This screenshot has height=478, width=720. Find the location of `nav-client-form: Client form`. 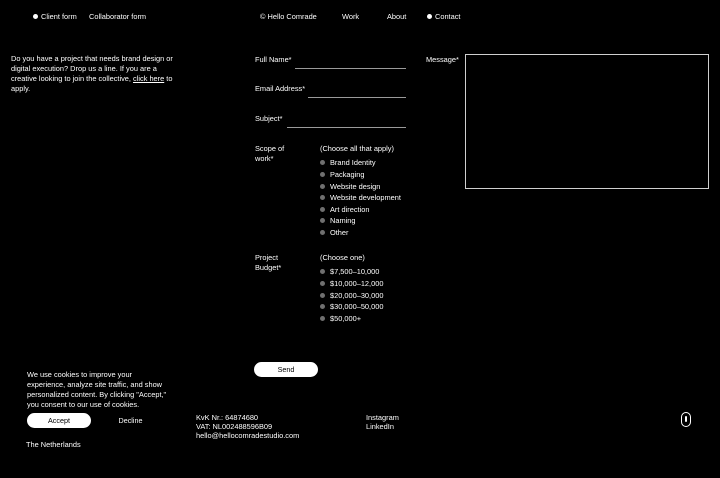

nav-client-form: Client form is located at coordinates (55, 17).